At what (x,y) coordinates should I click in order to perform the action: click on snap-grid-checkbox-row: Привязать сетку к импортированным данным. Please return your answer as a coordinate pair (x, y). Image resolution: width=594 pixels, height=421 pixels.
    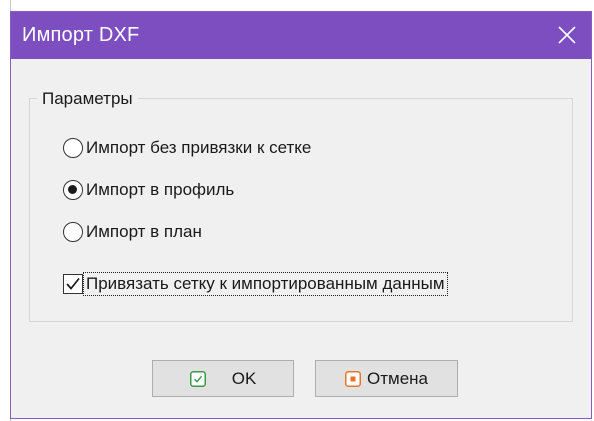
    Looking at the image, I should click on (255, 284).